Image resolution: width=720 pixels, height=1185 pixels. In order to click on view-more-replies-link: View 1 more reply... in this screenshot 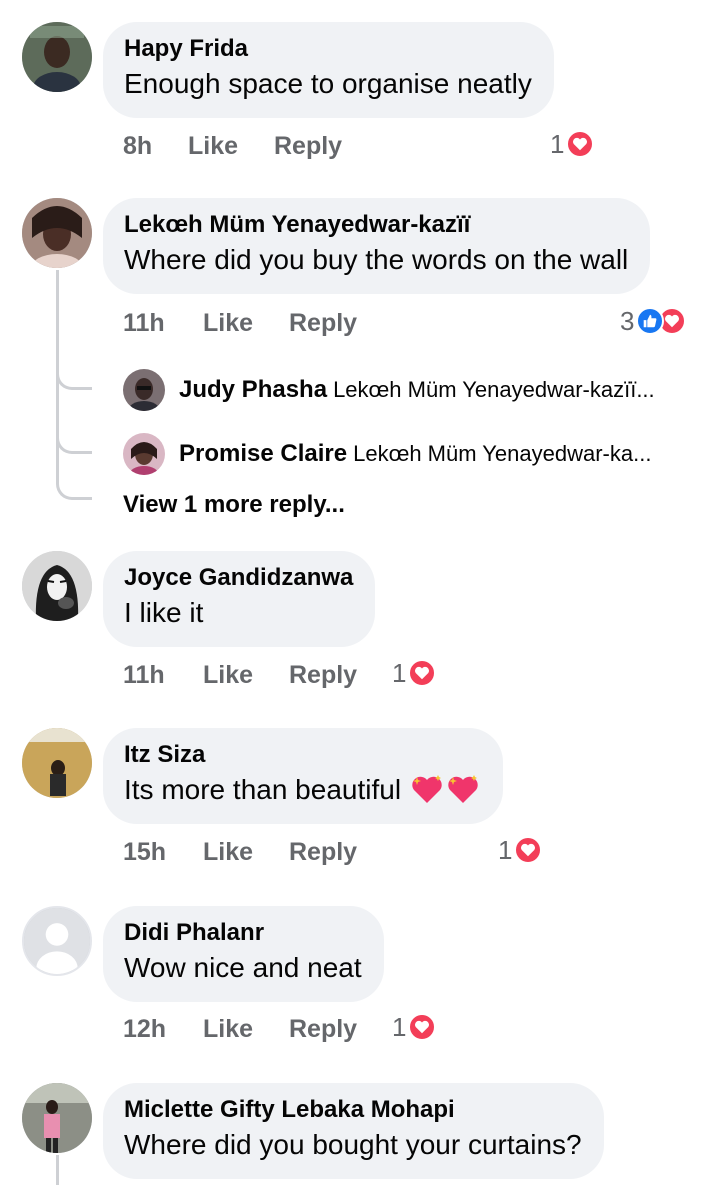, I will do `click(234, 505)`.